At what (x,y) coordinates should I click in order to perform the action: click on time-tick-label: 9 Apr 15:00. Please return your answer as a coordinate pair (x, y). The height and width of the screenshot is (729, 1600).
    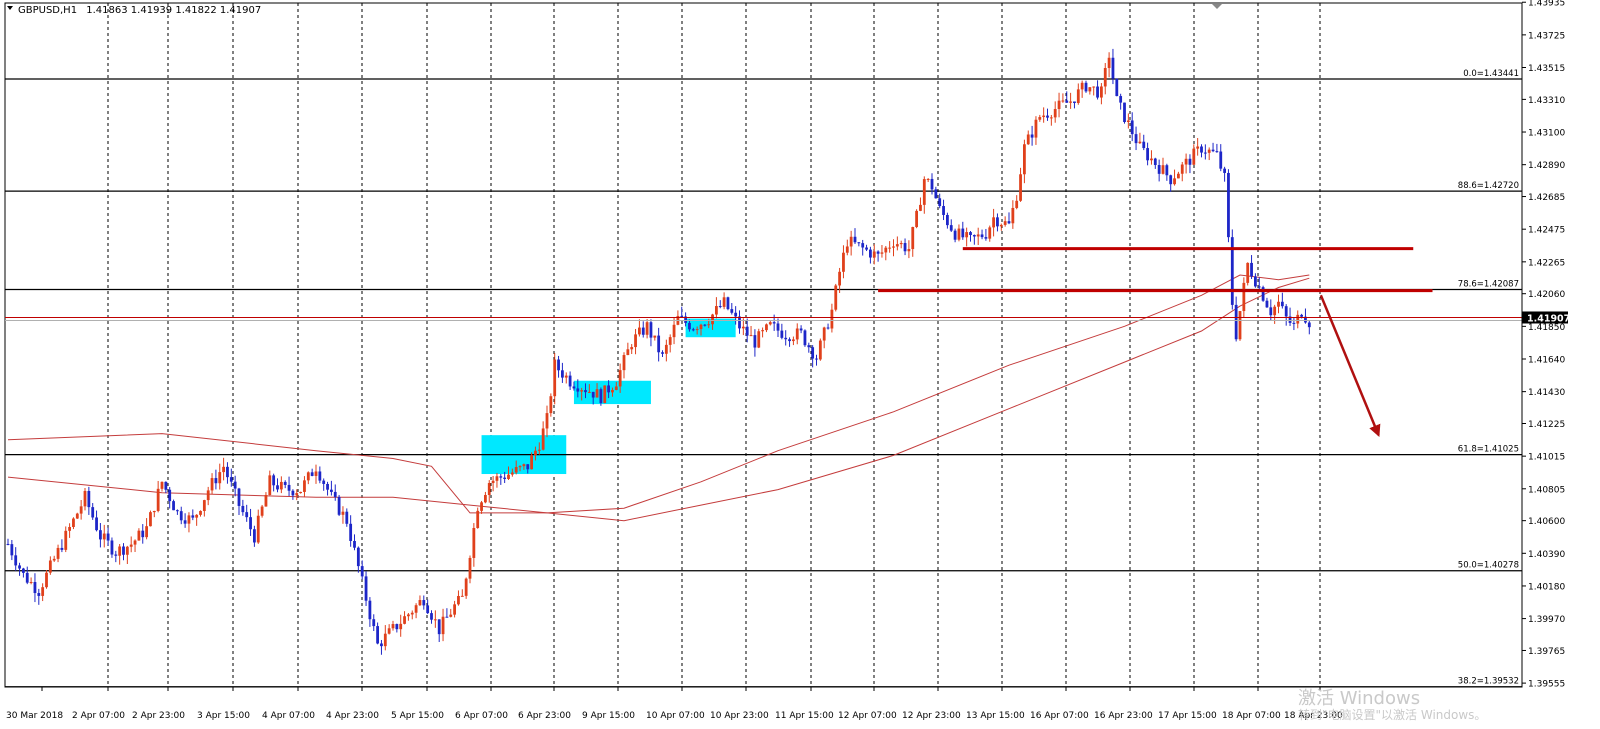
    Looking at the image, I should click on (608, 716).